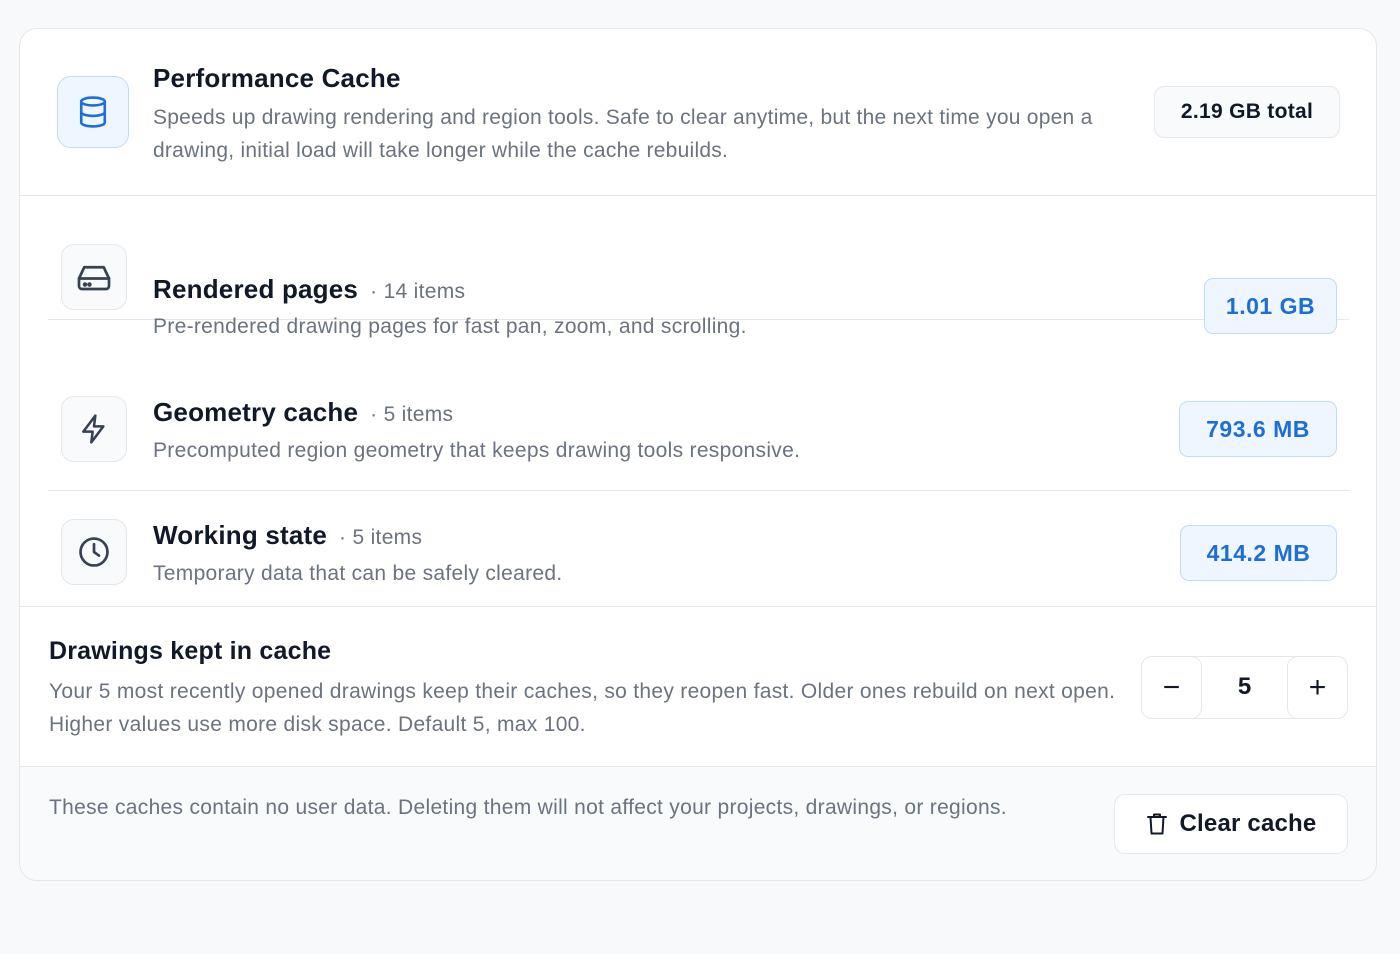  I want to click on cache-item-name: Working state, so click(240, 535).